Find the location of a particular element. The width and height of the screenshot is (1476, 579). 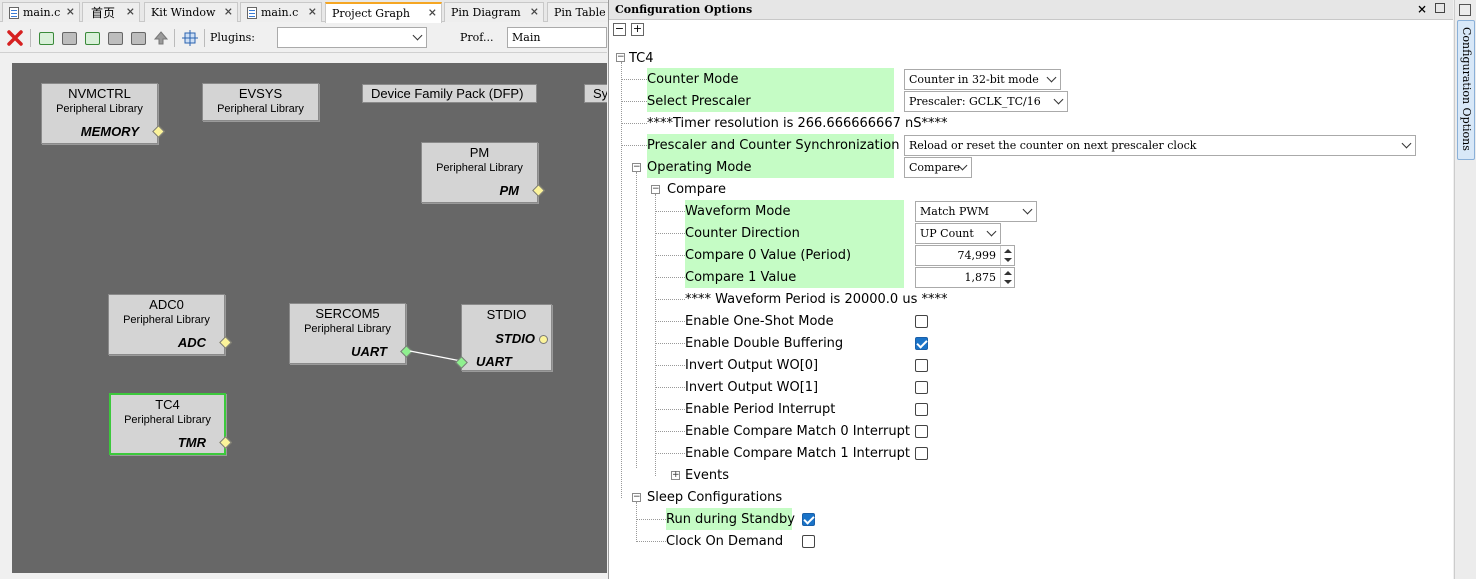

graph-toolbar: Plugins: Prof... Main is located at coordinates (303, 38).